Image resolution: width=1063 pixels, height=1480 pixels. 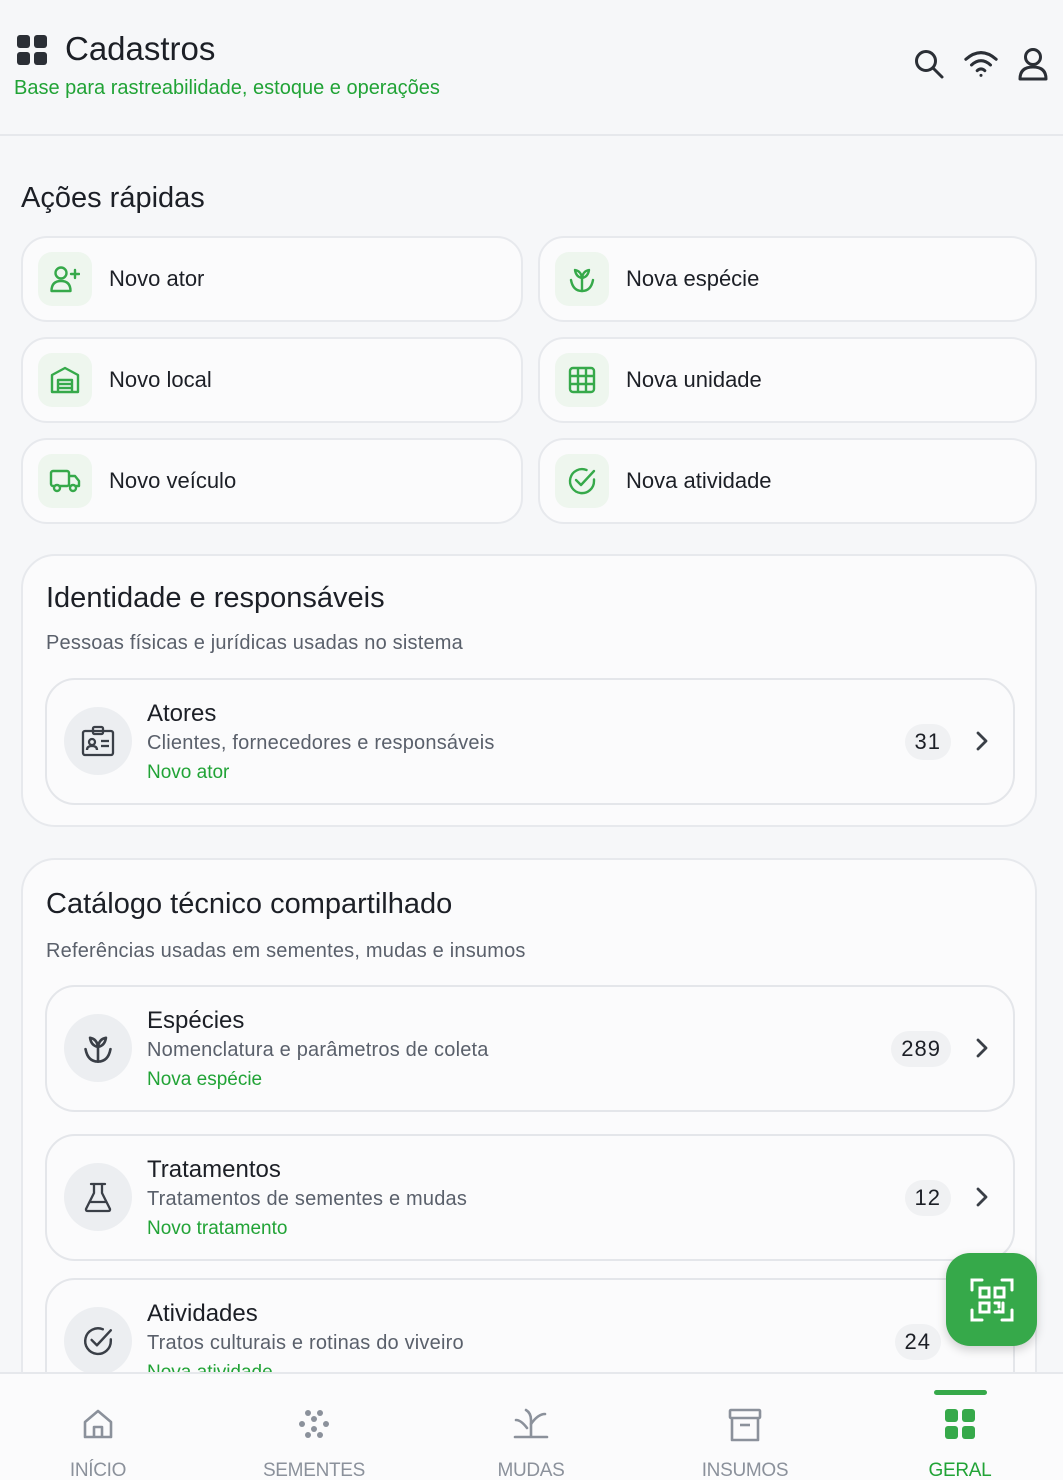 I want to click on quick-action-new-location: Novo local, so click(x=272, y=380).